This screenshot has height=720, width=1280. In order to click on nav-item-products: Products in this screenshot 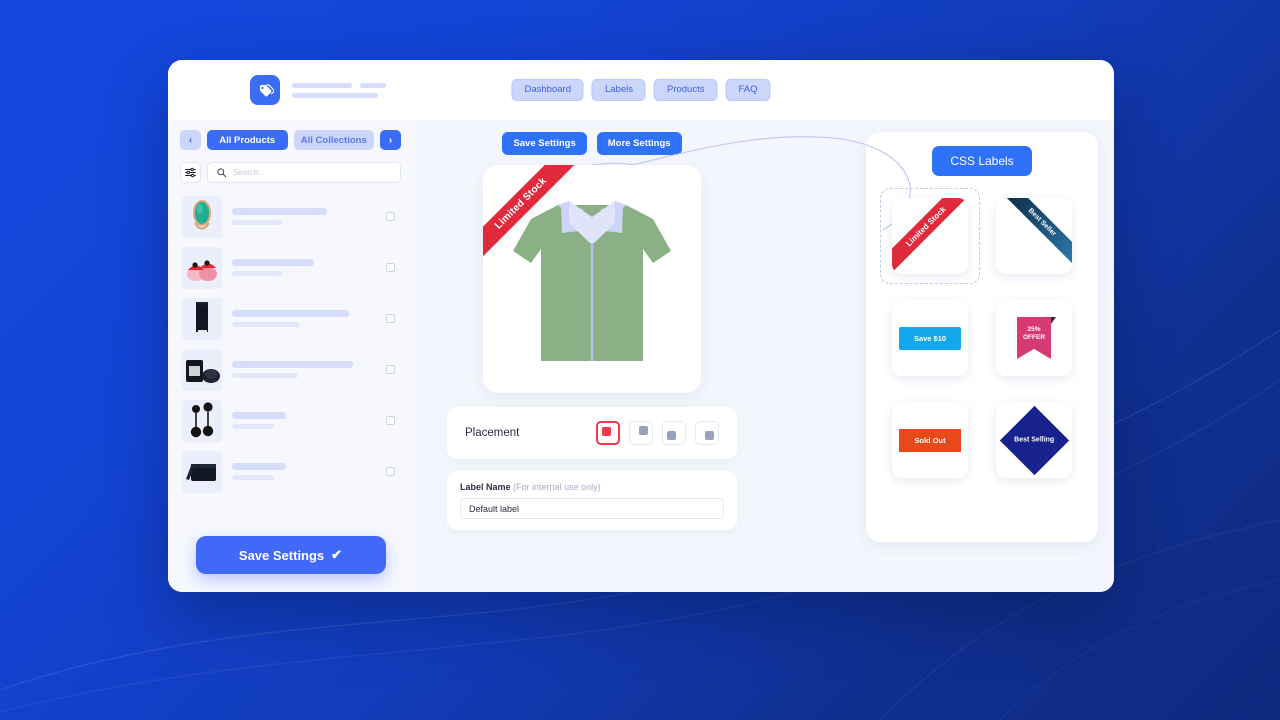, I will do `click(685, 90)`.